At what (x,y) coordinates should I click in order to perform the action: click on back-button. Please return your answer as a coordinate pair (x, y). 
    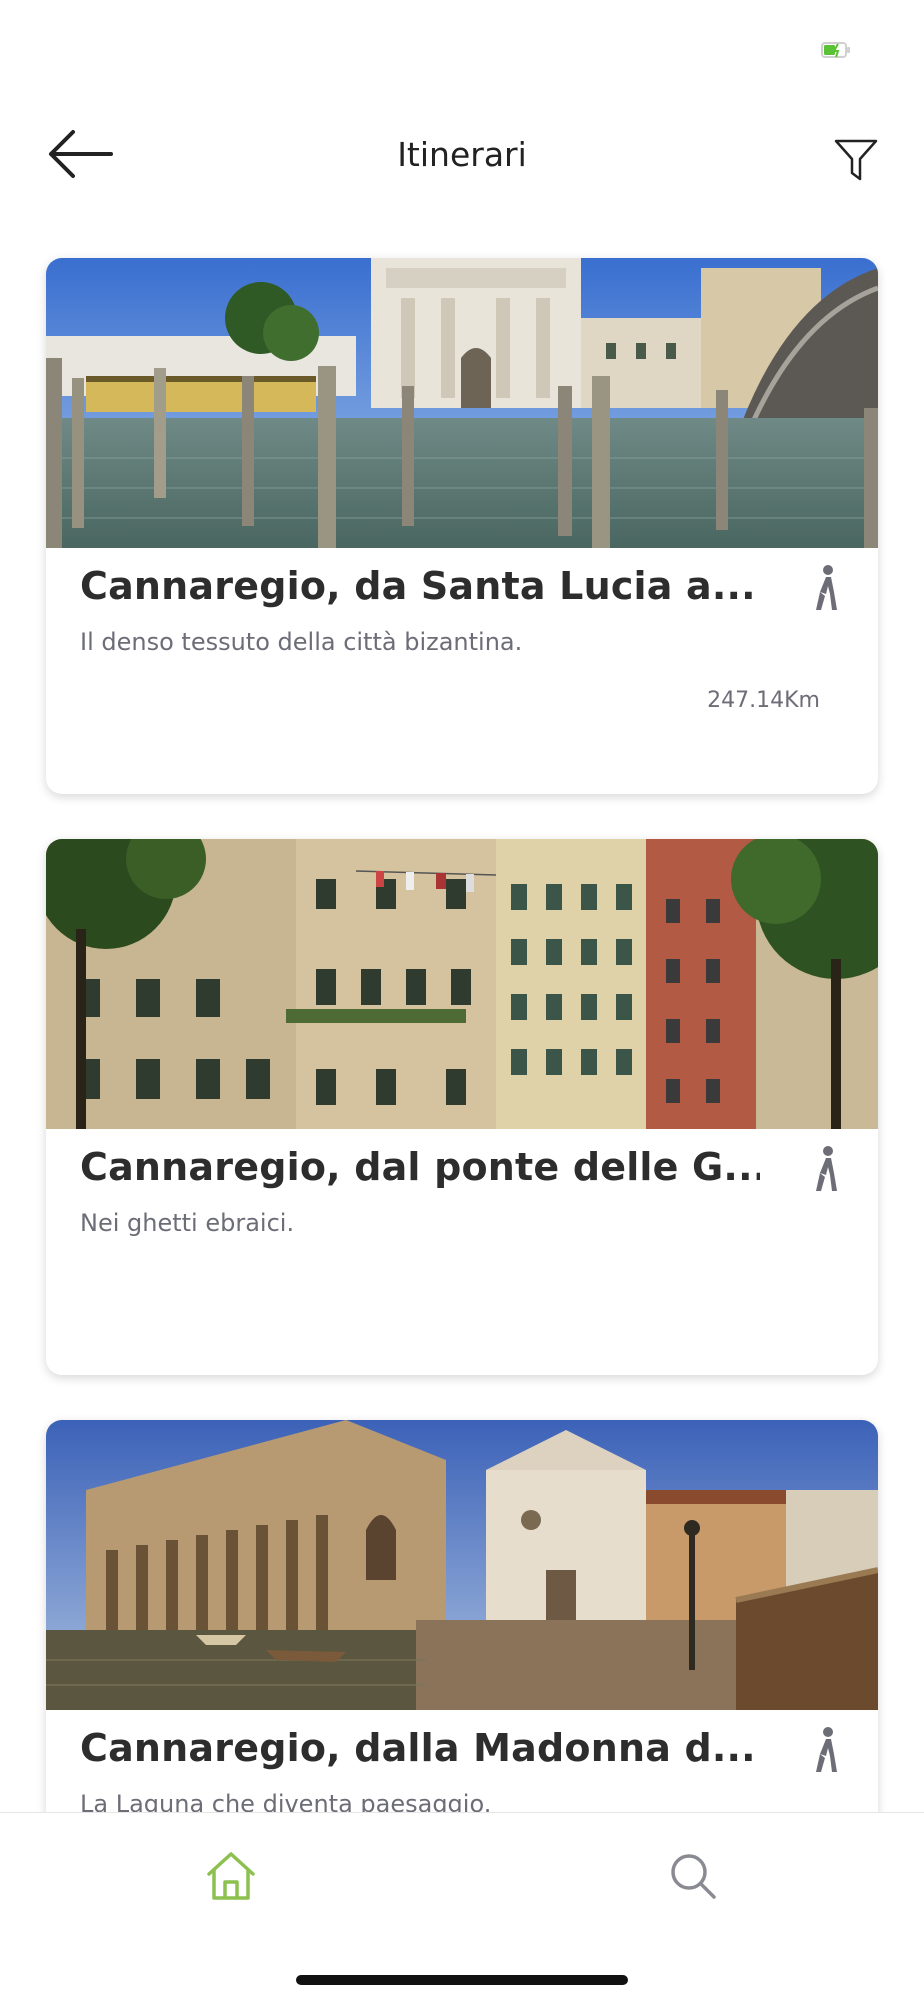
    Looking at the image, I should click on (80, 154).